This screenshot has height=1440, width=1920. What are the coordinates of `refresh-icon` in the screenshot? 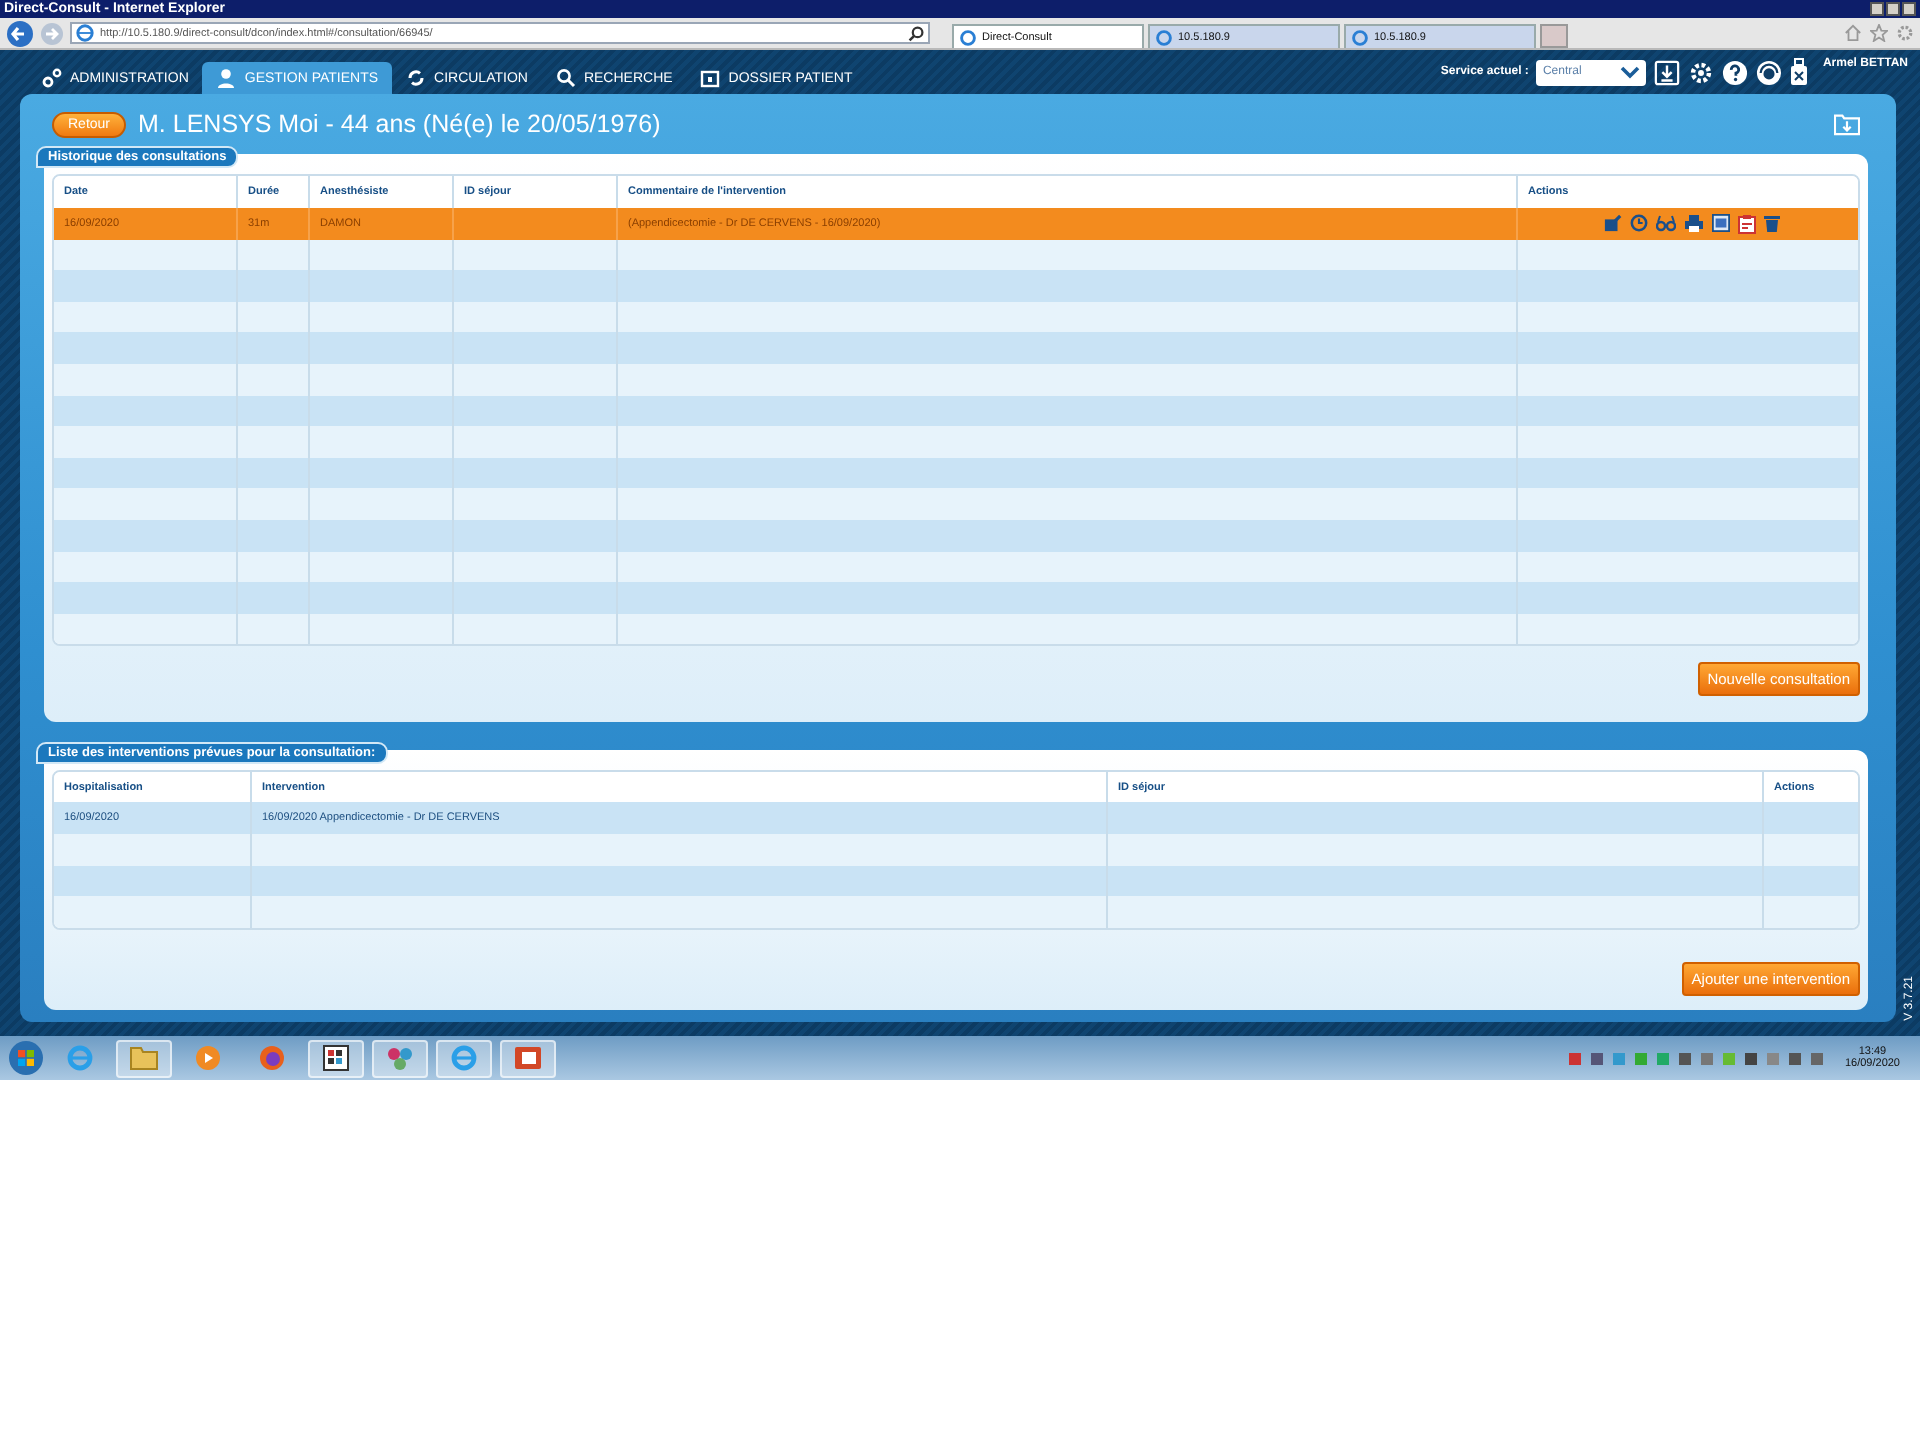 It's located at (416, 78).